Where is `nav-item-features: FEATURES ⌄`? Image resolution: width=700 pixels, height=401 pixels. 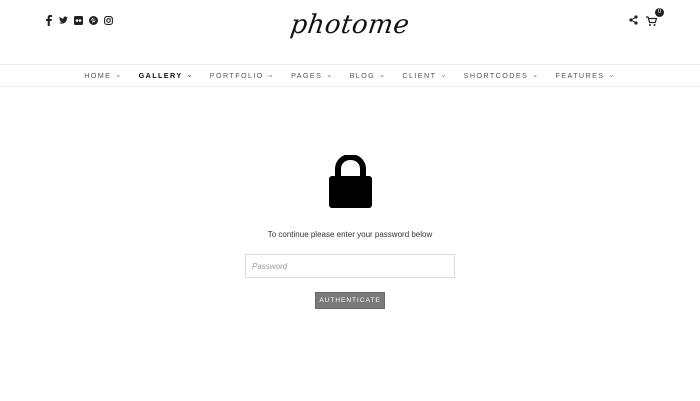
nav-item-features: FEATURES ⌄ is located at coordinates (586, 75).